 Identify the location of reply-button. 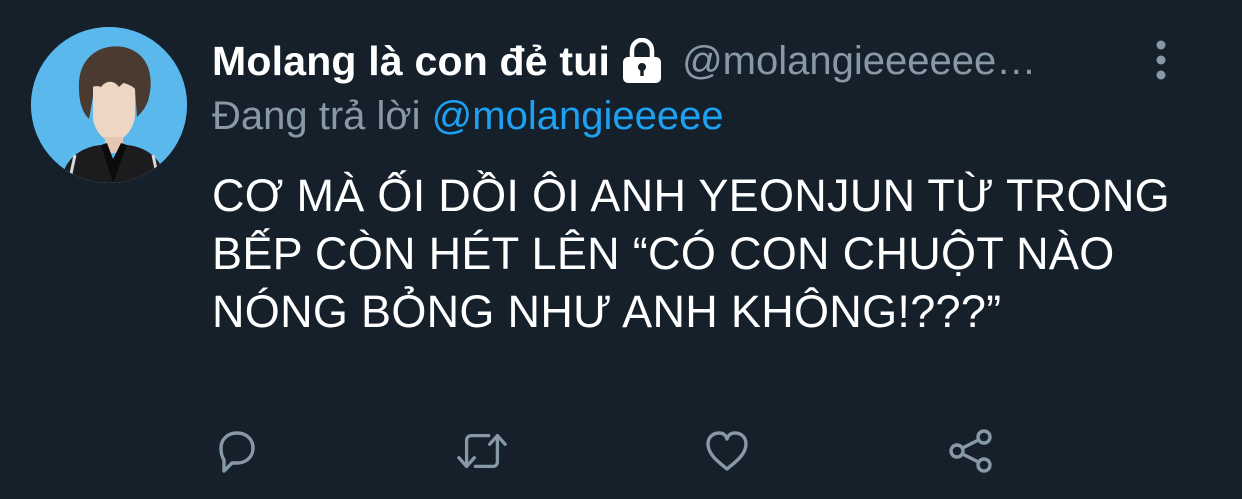
(237, 451).